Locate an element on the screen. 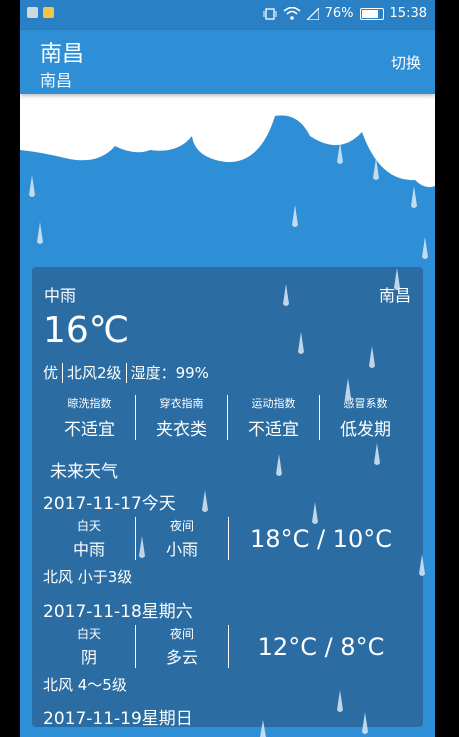  page-subtitle: 南昌 is located at coordinates (56, 80).